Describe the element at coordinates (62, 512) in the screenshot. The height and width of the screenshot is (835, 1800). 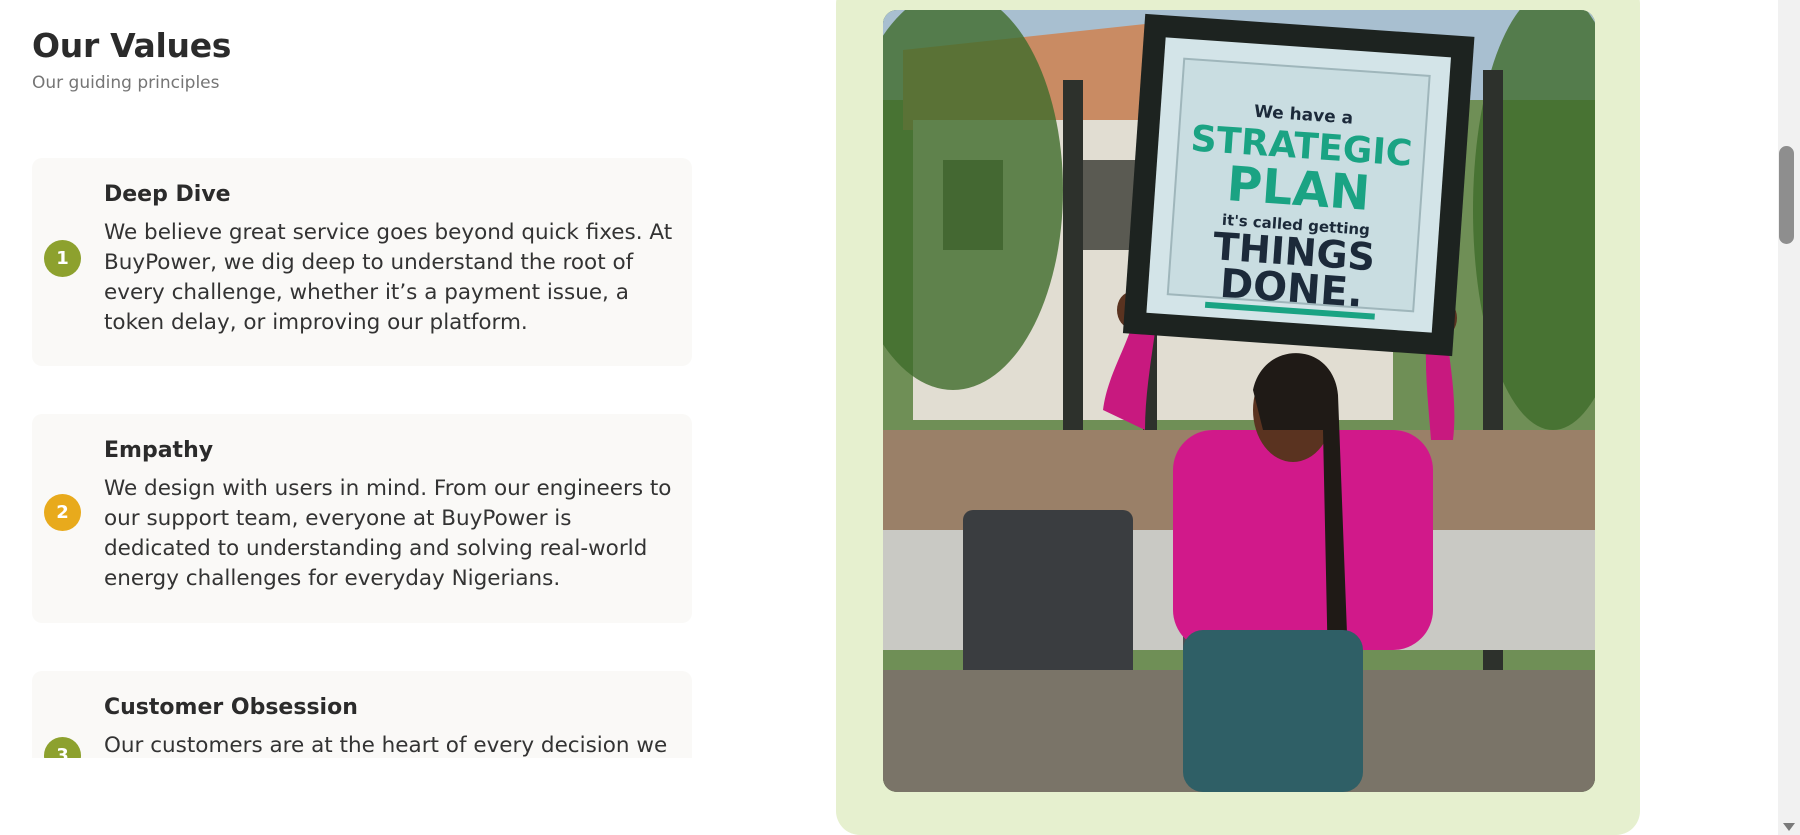
I see `number-badge: 2` at that location.